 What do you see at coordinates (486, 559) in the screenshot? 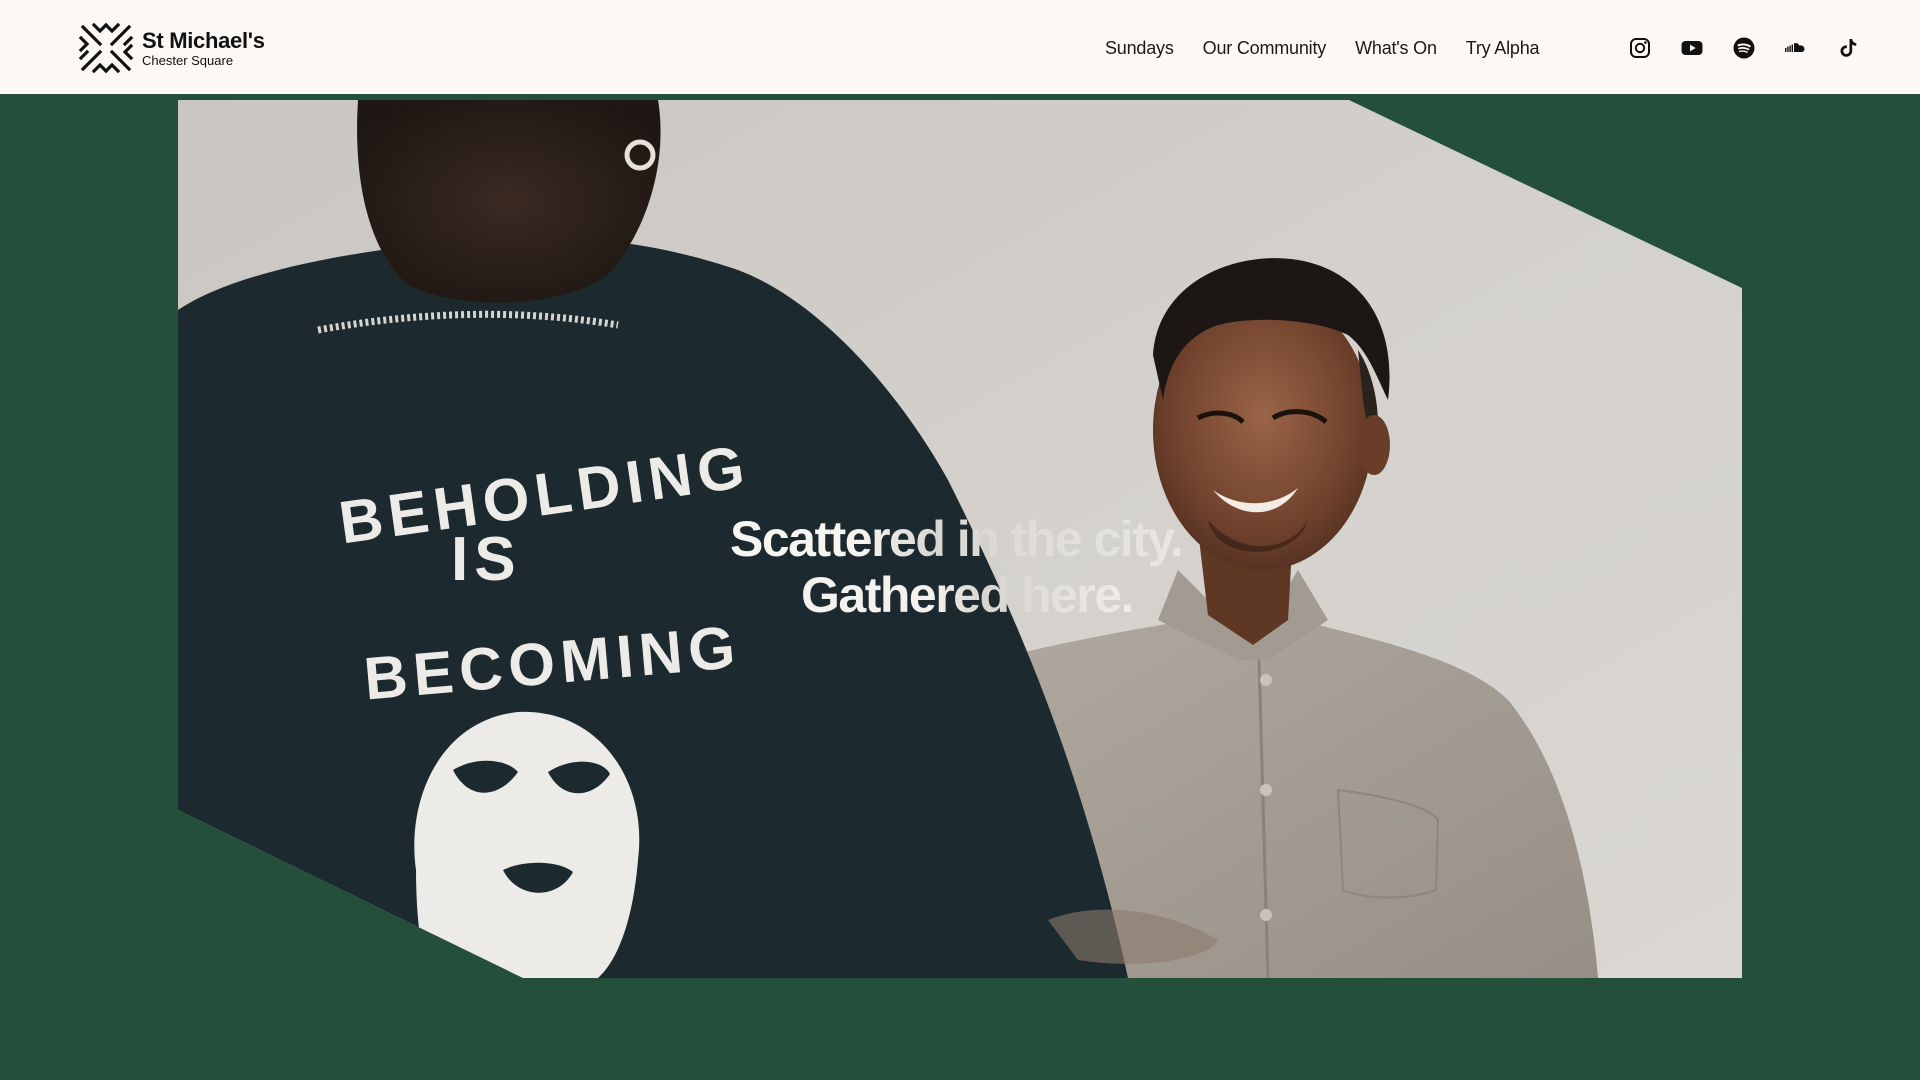
I see `svg-text: IS` at bounding box center [486, 559].